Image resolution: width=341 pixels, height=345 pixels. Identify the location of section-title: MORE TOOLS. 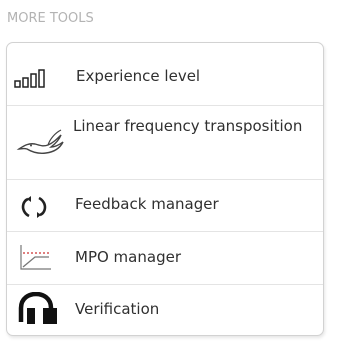
(50, 18).